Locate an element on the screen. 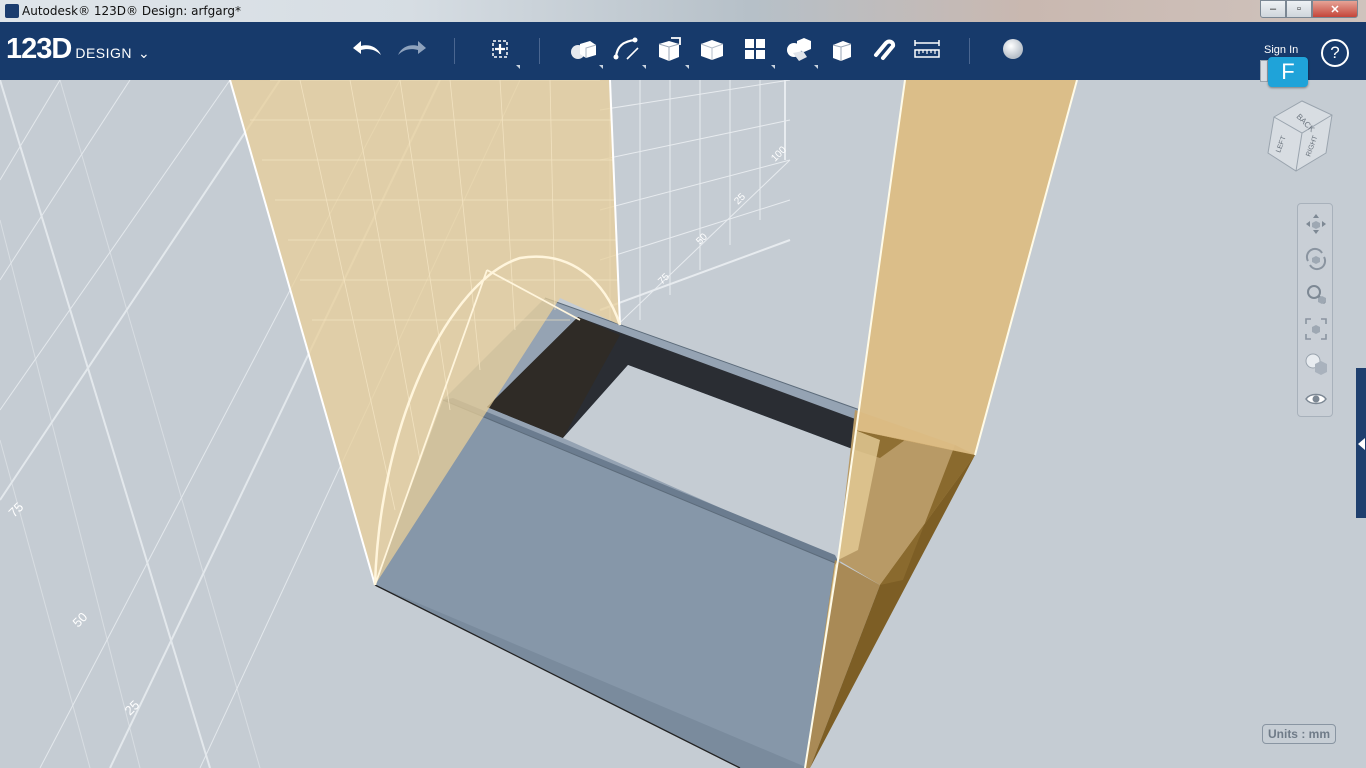  primitives-button is located at coordinates (584, 50).